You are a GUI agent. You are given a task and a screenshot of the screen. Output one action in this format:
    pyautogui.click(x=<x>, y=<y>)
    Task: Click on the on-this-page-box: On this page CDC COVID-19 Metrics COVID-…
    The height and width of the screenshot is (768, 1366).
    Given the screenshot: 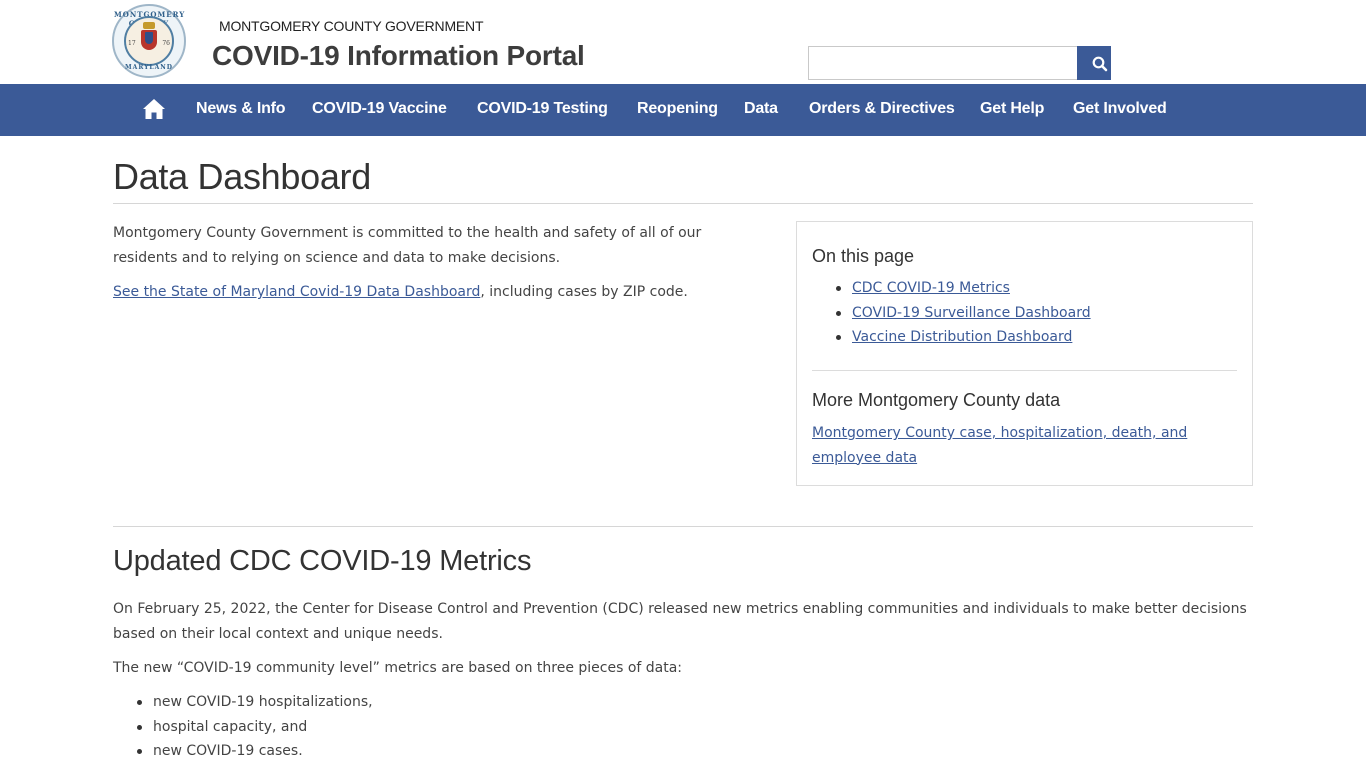 What is the action you would take?
    pyautogui.click(x=1024, y=353)
    